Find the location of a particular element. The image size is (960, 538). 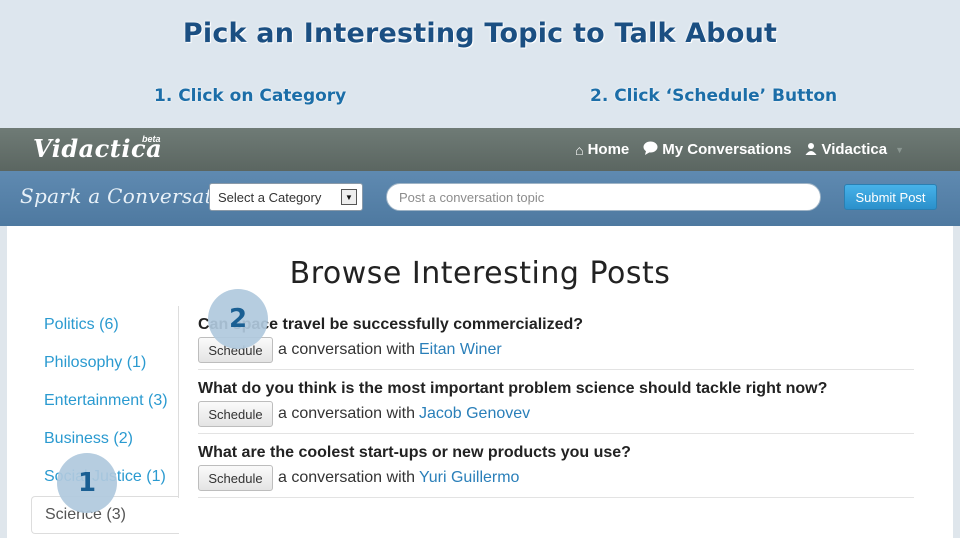

nav-conversations-link: My Conversations is located at coordinates (717, 149).